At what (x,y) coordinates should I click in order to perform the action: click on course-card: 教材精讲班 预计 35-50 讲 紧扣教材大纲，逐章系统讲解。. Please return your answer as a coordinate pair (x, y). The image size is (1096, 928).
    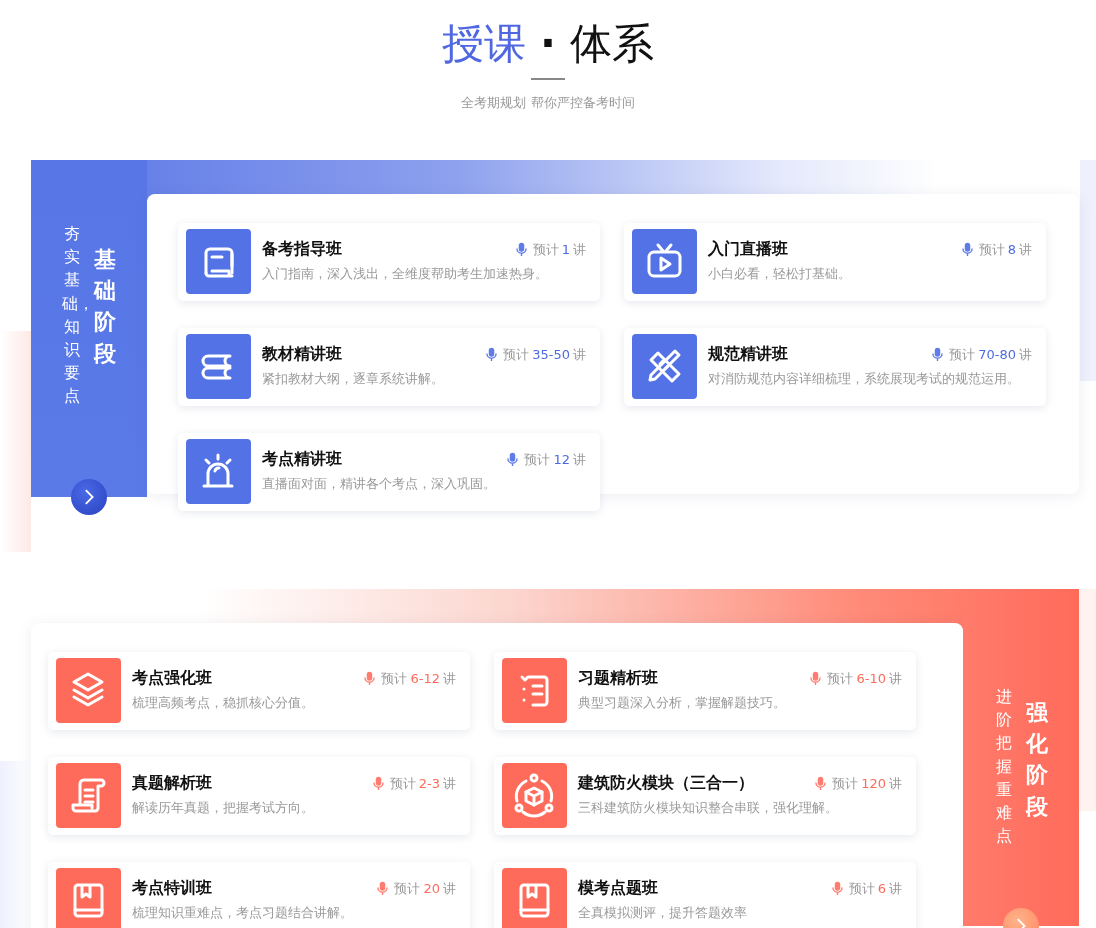
    Looking at the image, I should click on (389, 367).